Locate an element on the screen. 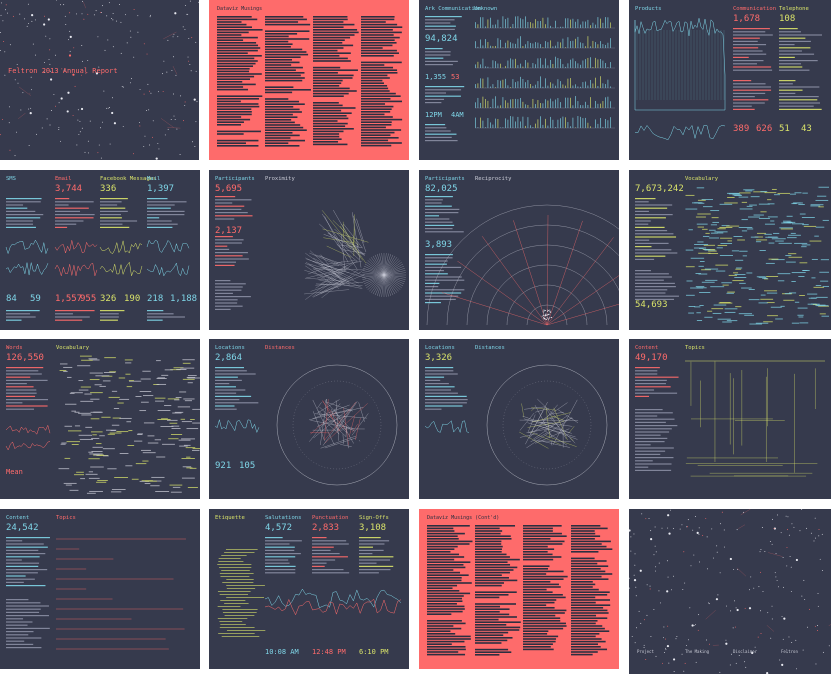 This screenshot has width=831, height=674. edge is located at coordinates (353, 237).